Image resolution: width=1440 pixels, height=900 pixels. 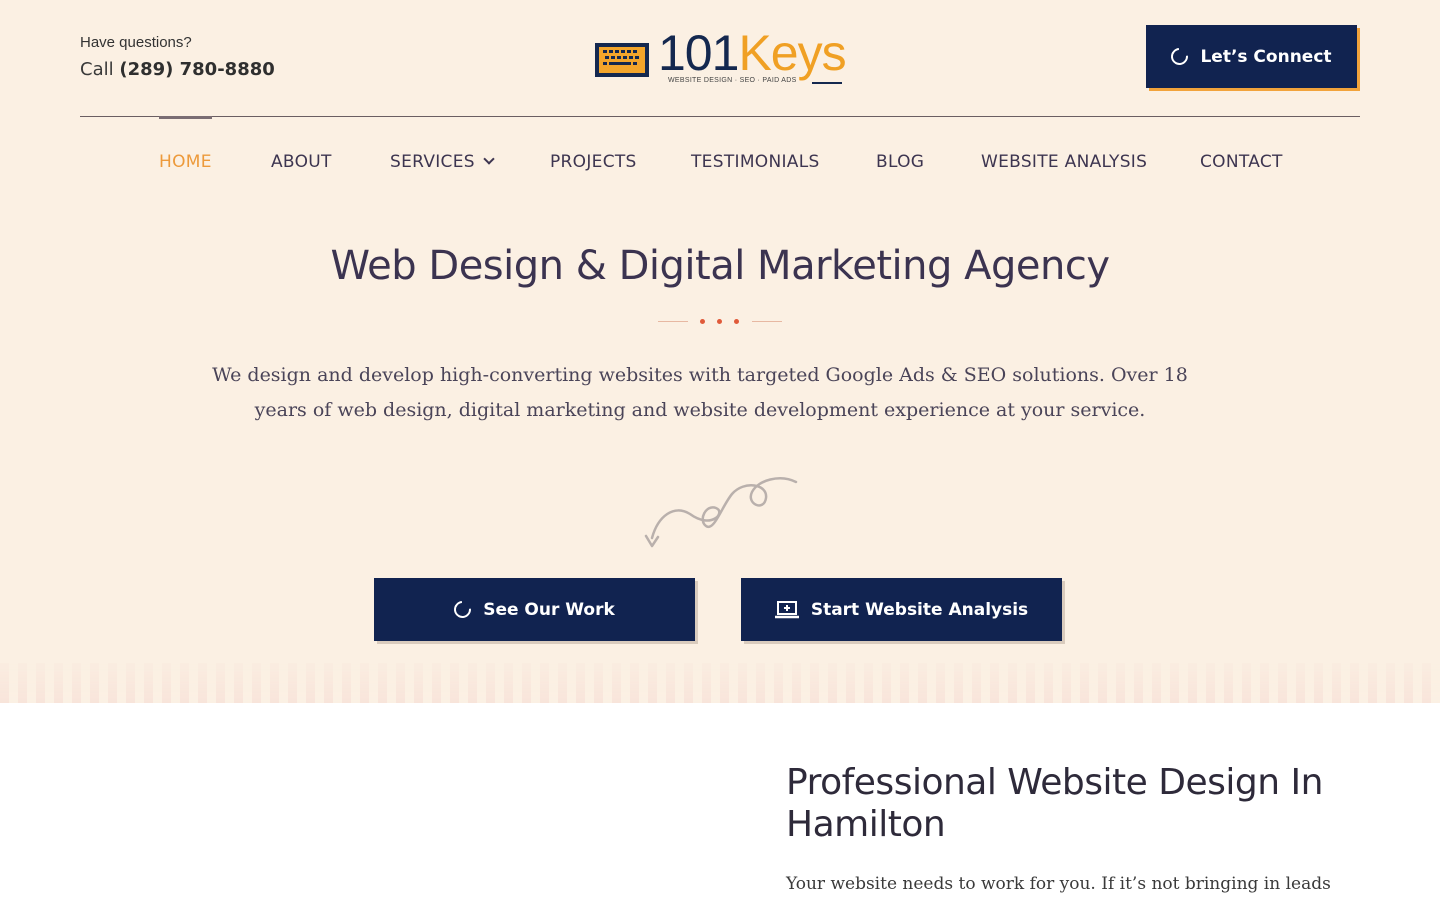 I want to click on nav-item-home: HOME, so click(x=185, y=162).